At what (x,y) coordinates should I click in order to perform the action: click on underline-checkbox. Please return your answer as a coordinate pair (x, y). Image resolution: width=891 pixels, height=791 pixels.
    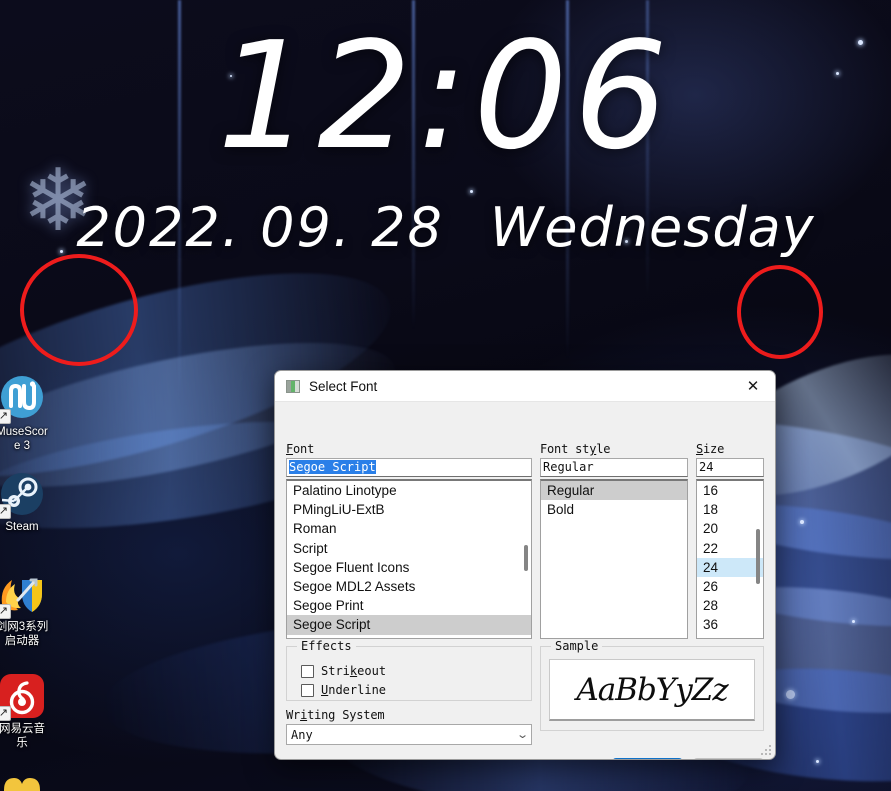
    Looking at the image, I should click on (307, 690).